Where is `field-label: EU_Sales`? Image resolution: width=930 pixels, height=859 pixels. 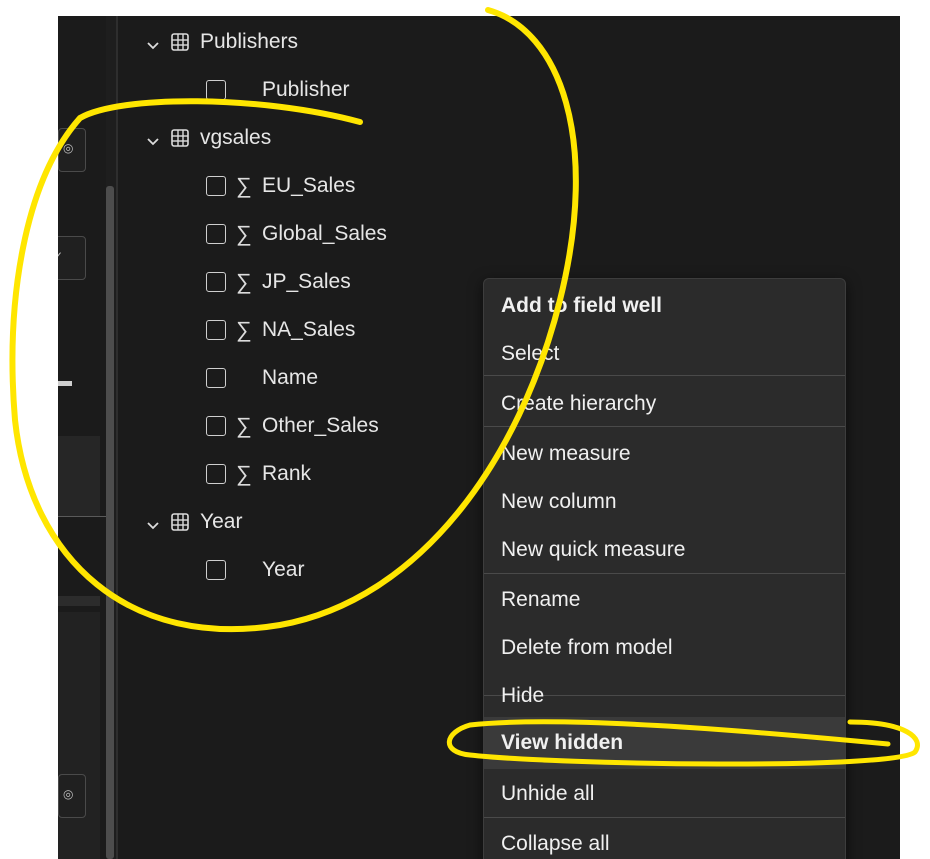
field-label: EU_Sales is located at coordinates (309, 185).